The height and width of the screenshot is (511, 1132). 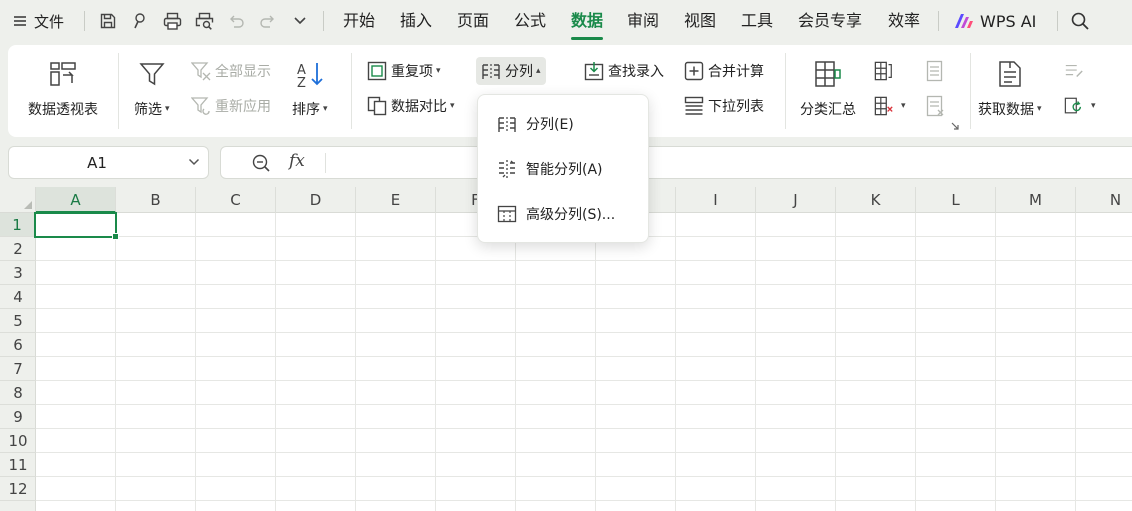 What do you see at coordinates (310, 88) in the screenshot?
I see `sort-button: AZ 排序 ▾` at bounding box center [310, 88].